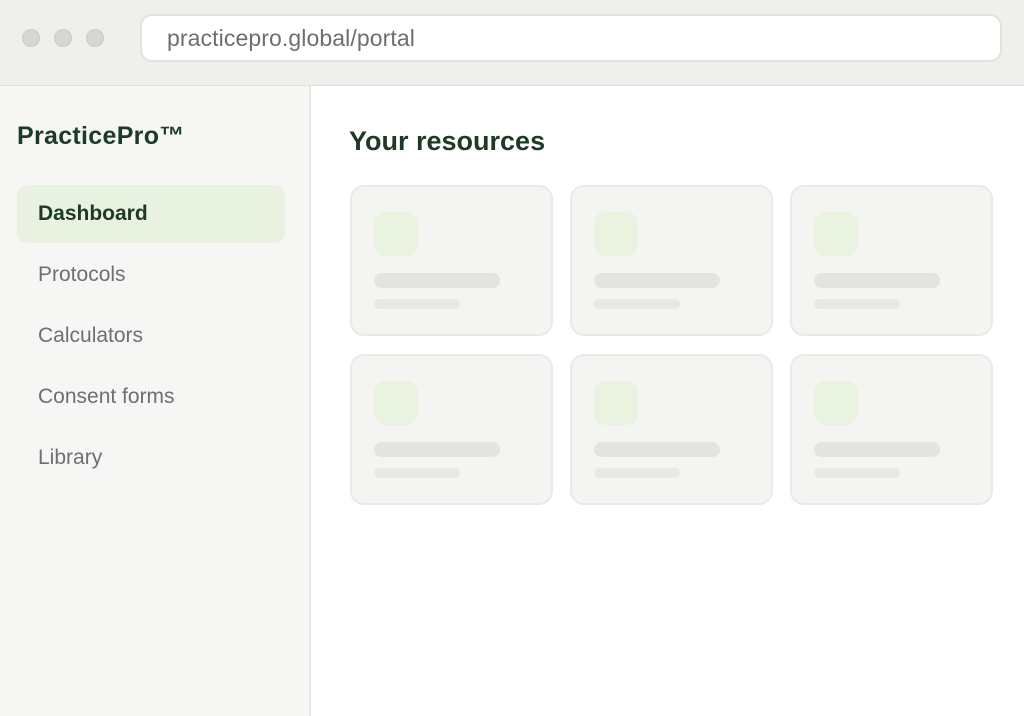  What do you see at coordinates (571, 38) in the screenshot?
I see `address-bar: practicepro.global/portal` at bounding box center [571, 38].